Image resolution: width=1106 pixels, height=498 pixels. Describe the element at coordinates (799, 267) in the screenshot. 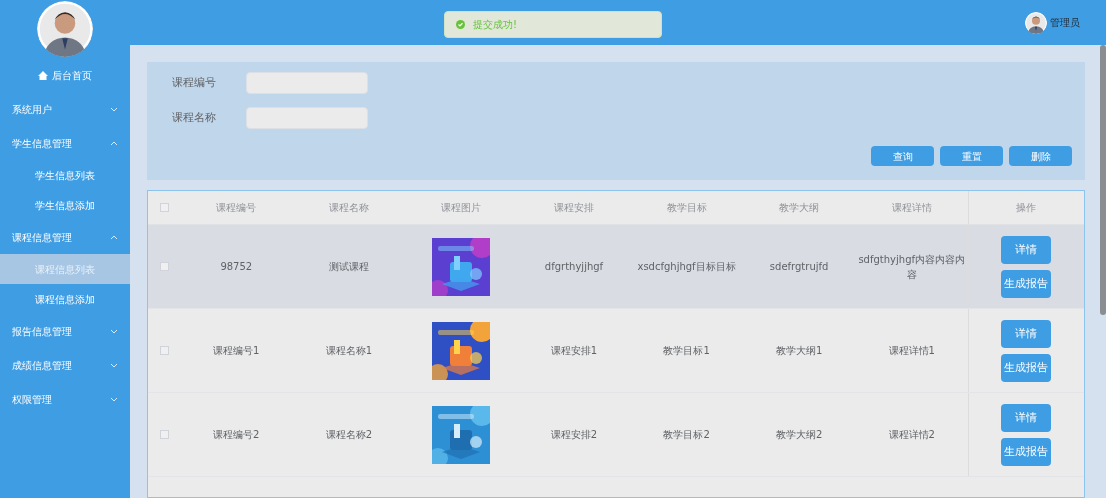

I see `table-cell-text: sdefrgtrujfd` at that location.